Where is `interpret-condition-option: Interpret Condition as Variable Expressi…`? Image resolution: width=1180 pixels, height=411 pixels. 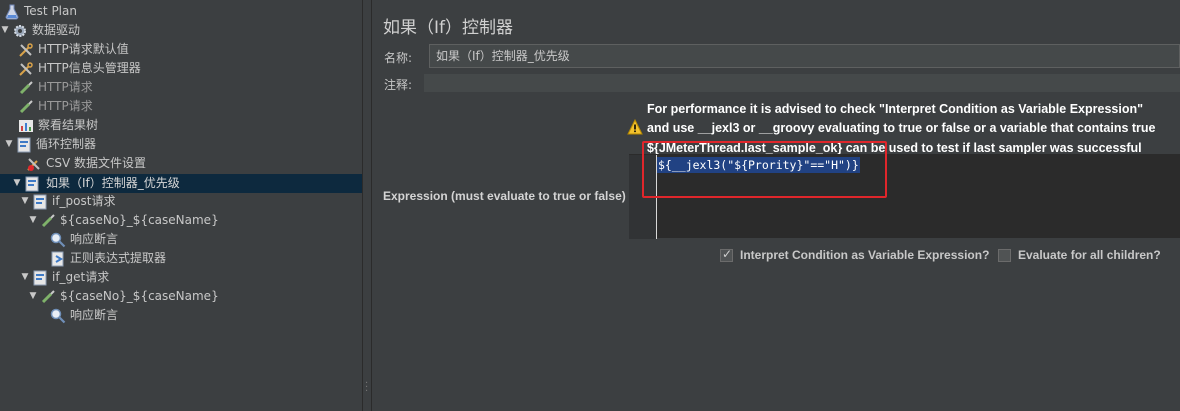
interpret-condition-option: Interpret Condition as Variable Expressi… is located at coordinates (855, 254).